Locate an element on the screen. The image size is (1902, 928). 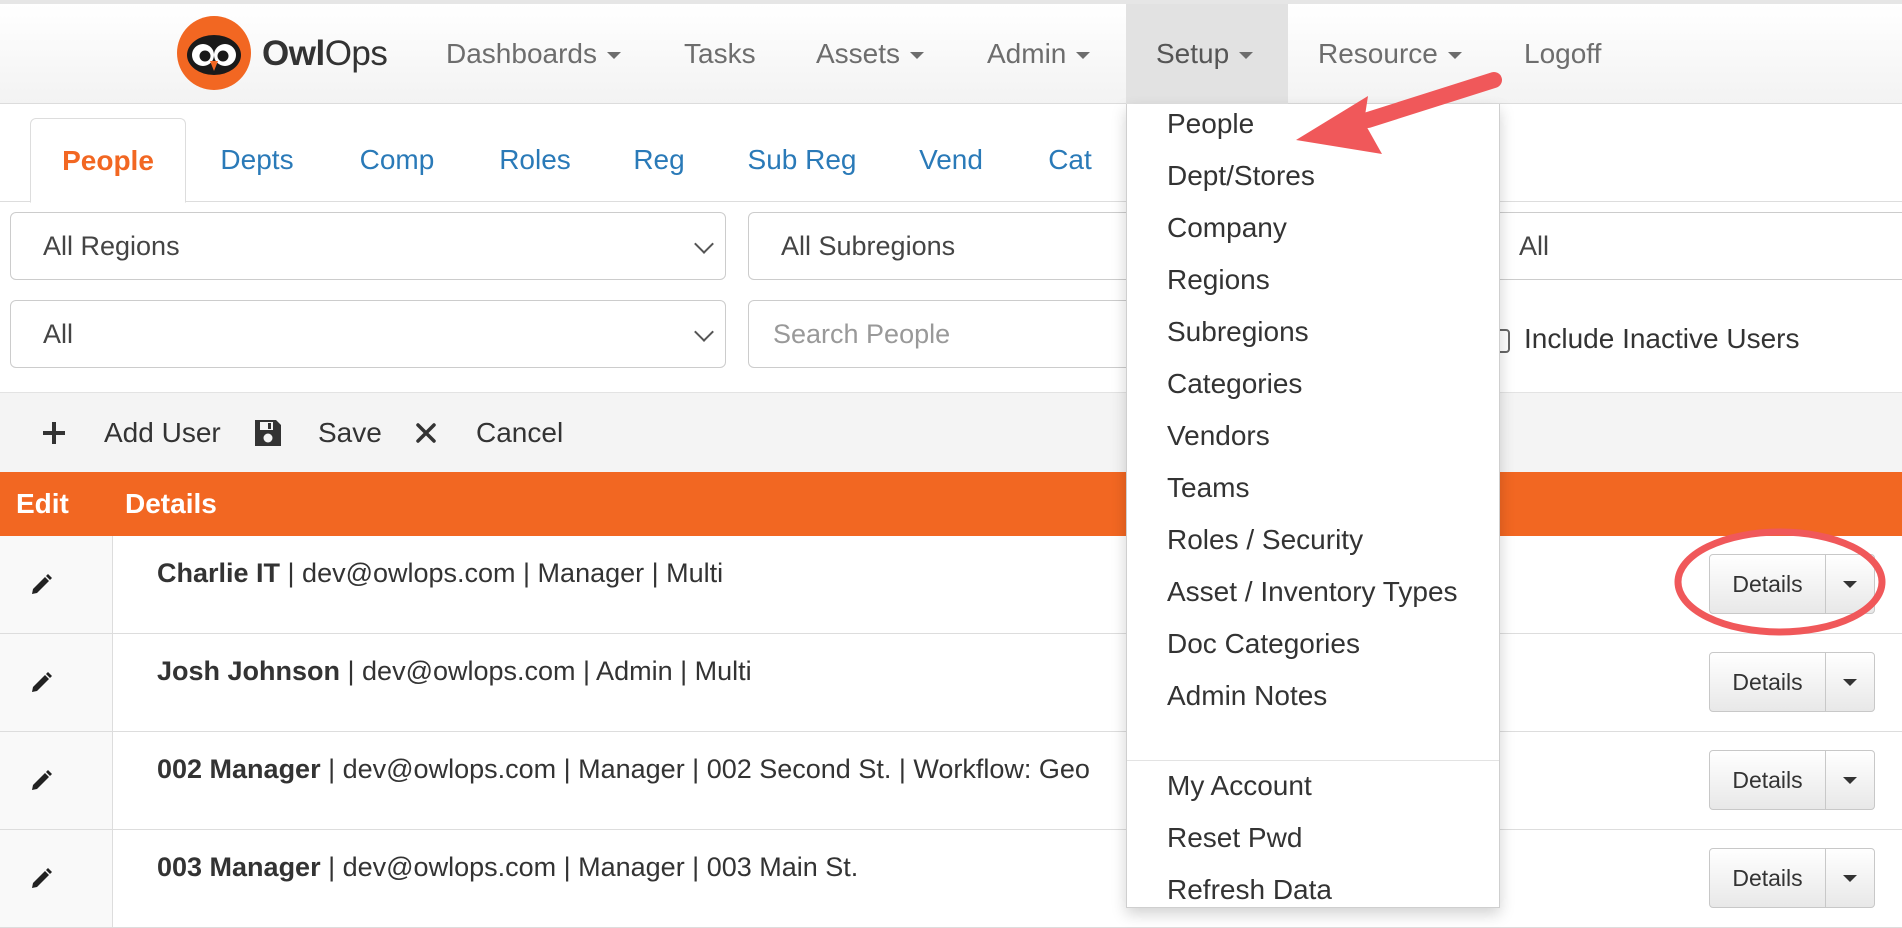
menu-item-asset-inventory-types: Asset / Inventory Types is located at coordinates (1312, 592).